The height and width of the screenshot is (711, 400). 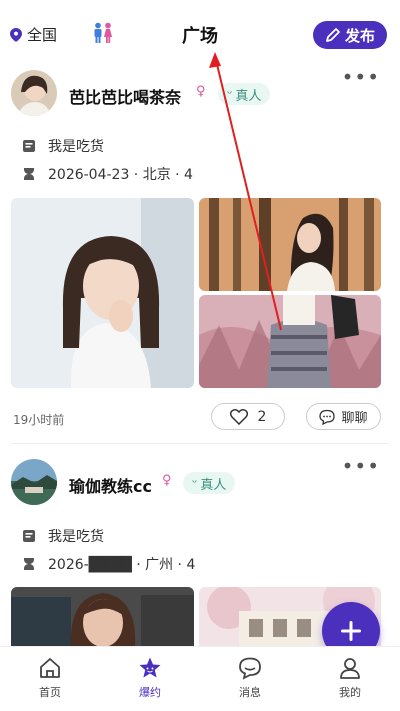 I want to click on heart-icon, so click(x=238, y=416).